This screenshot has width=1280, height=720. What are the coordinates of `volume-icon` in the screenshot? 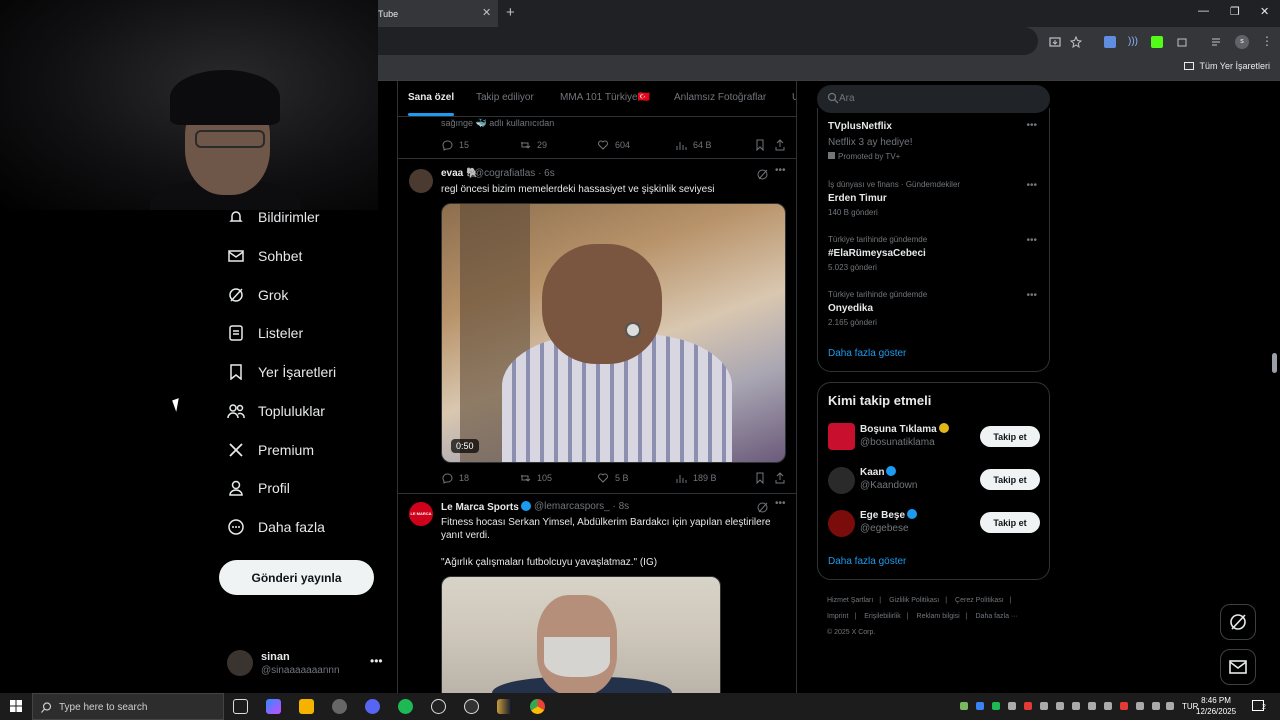 It's located at (1140, 706).